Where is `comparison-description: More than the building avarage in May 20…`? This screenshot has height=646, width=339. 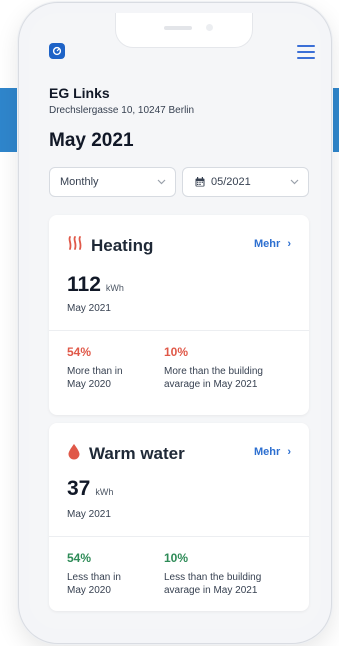 comparison-description: More than the building avarage in May 20… is located at coordinates (213, 378).